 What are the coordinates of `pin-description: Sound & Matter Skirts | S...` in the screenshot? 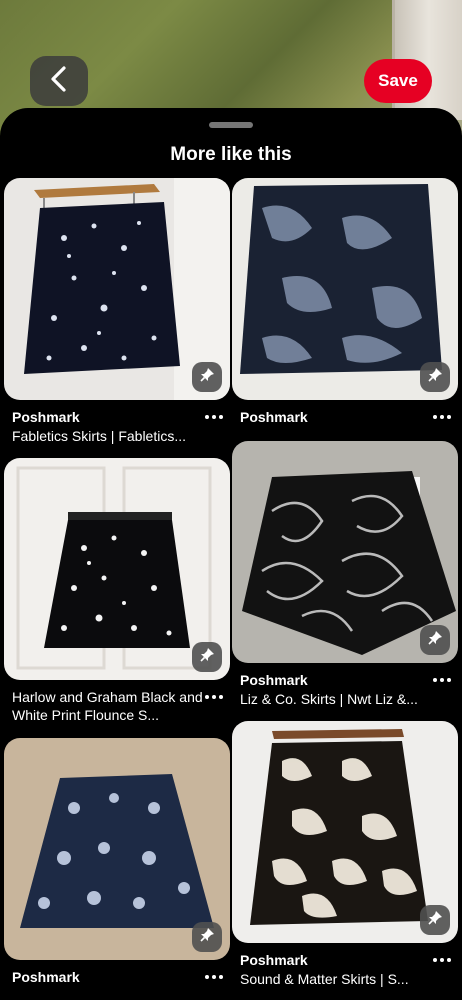 It's located at (324, 979).